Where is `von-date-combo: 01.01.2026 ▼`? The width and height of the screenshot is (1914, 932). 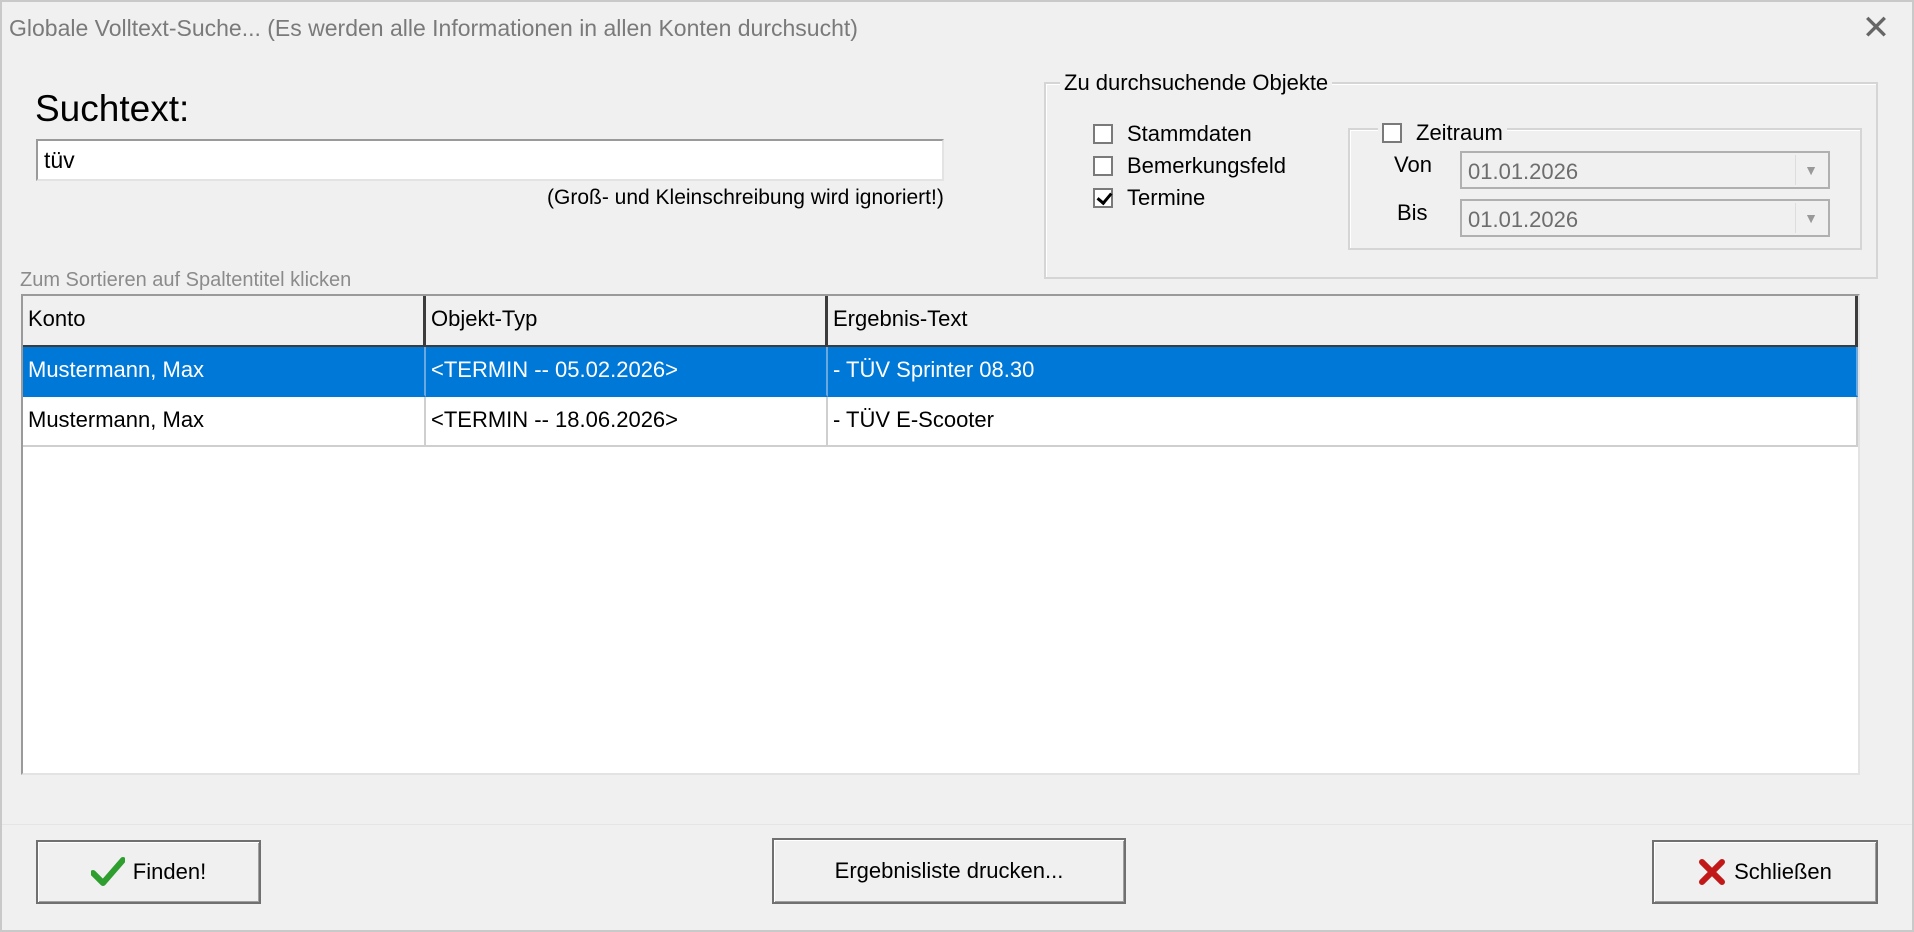 von-date-combo: 01.01.2026 ▼ is located at coordinates (1645, 170).